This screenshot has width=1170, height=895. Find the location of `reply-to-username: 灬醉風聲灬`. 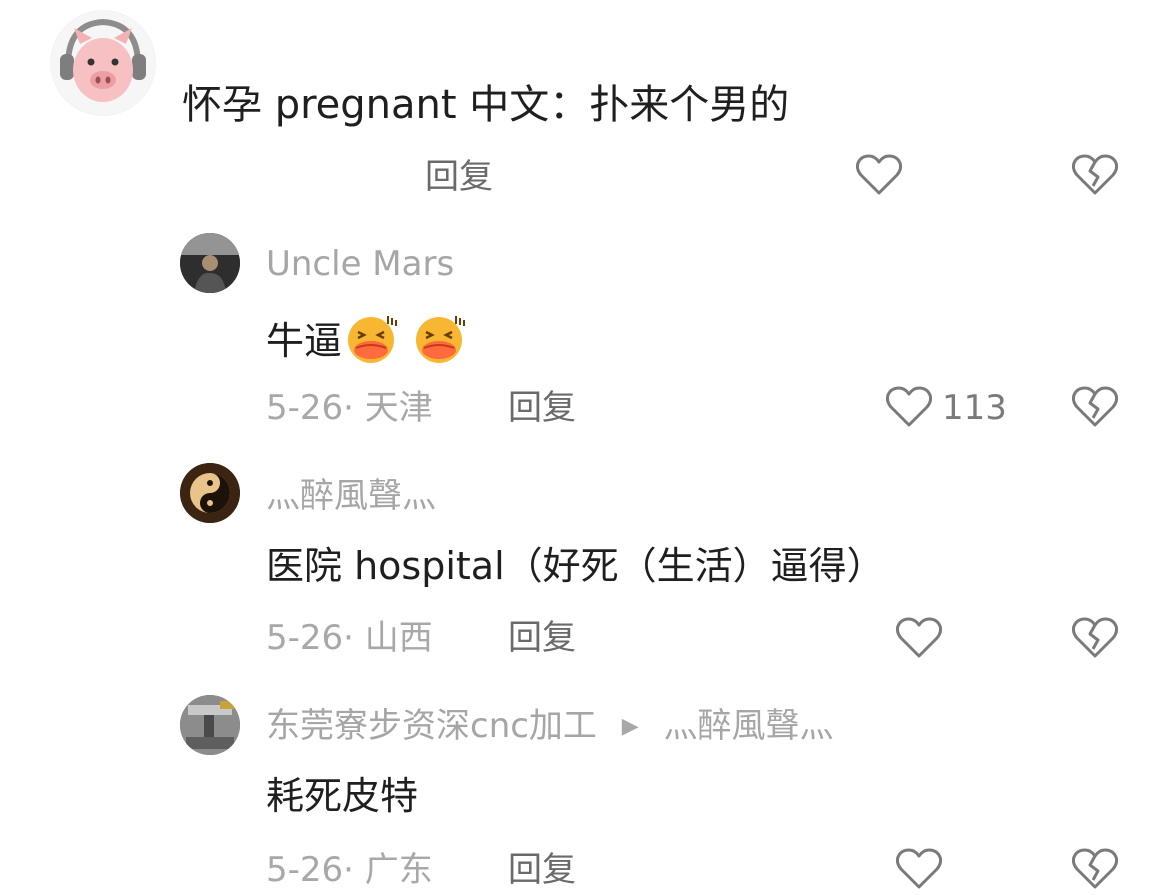

reply-to-username: 灬醉風聲灬 is located at coordinates (748, 726).